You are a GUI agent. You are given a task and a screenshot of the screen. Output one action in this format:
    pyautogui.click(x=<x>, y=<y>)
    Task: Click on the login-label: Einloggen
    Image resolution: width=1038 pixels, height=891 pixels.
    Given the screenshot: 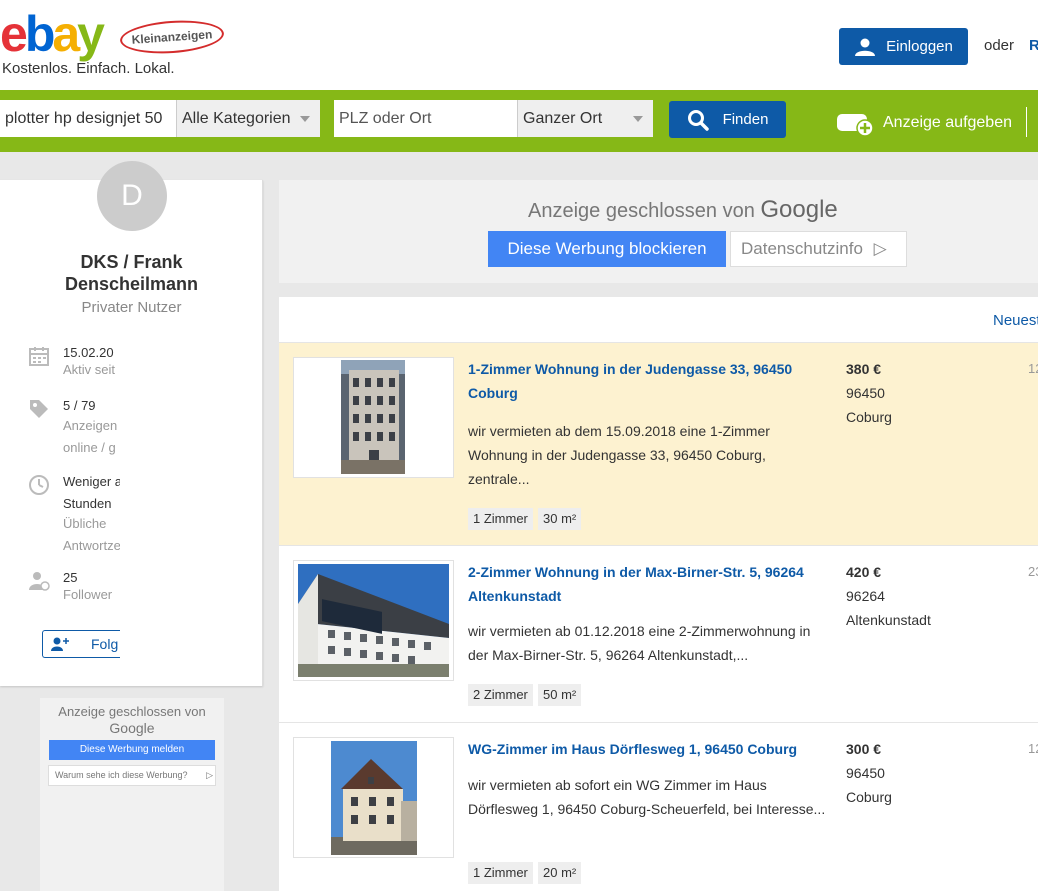 What is the action you would take?
    pyautogui.click(x=919, y=46)
    